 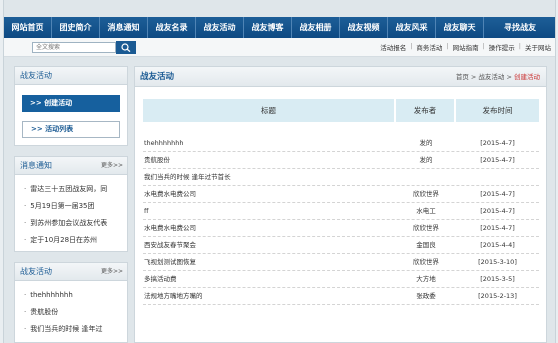 I want to click on row-publisher: 大方地, so click(x=426, y=279).